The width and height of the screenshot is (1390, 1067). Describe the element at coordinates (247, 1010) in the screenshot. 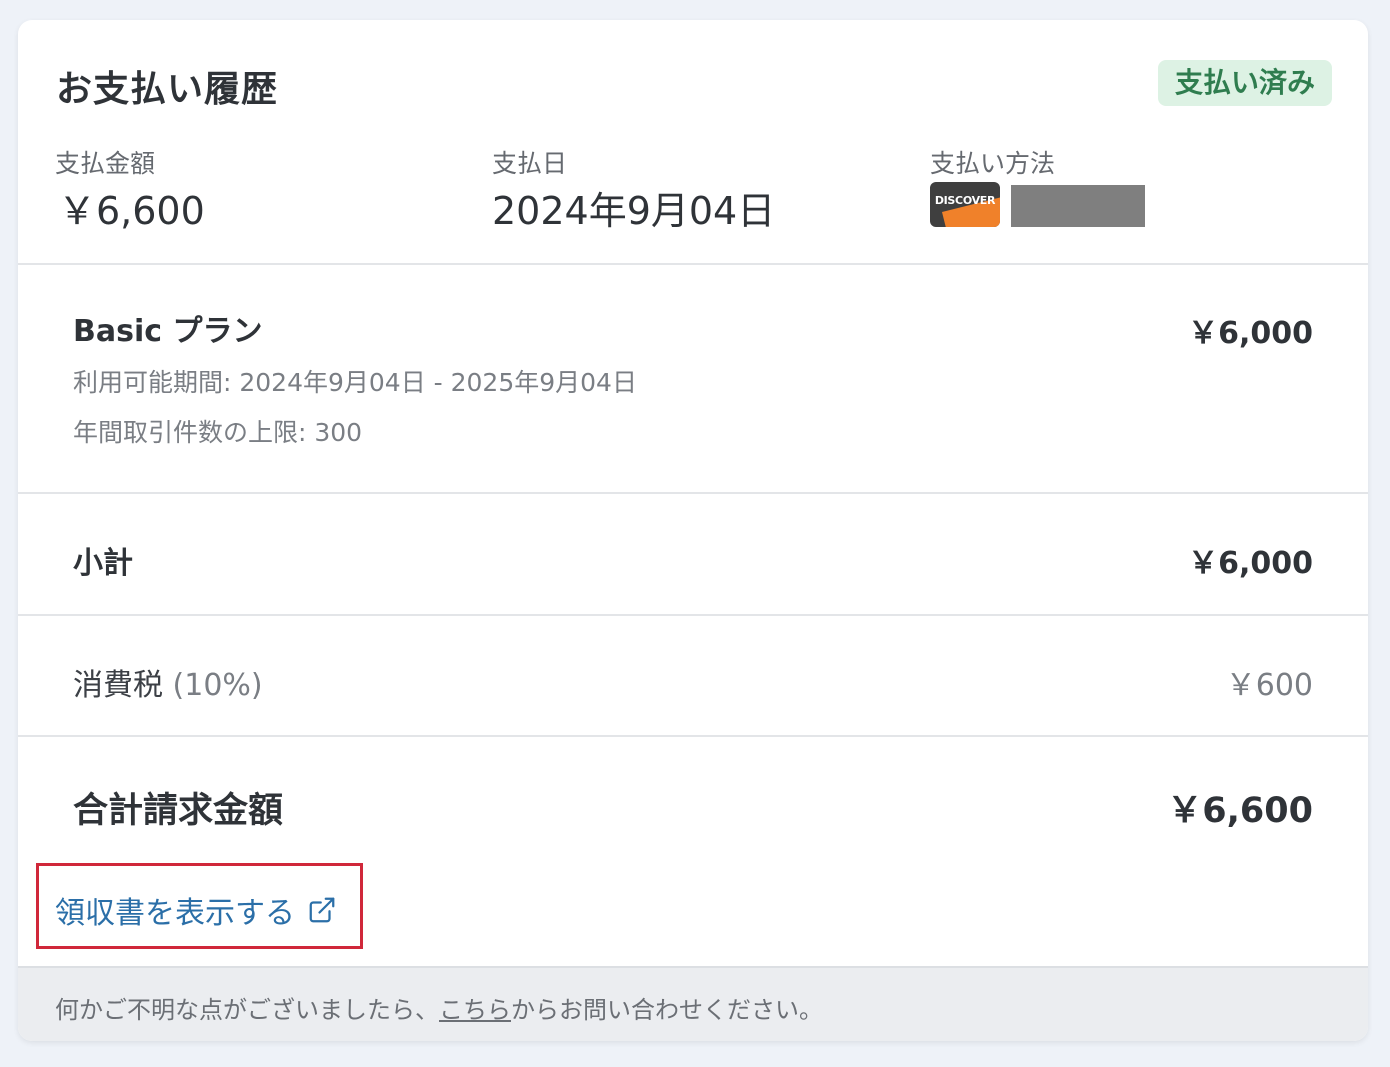

I see `footer-text-before: 何かご不明な点がございましたら、` at that location.